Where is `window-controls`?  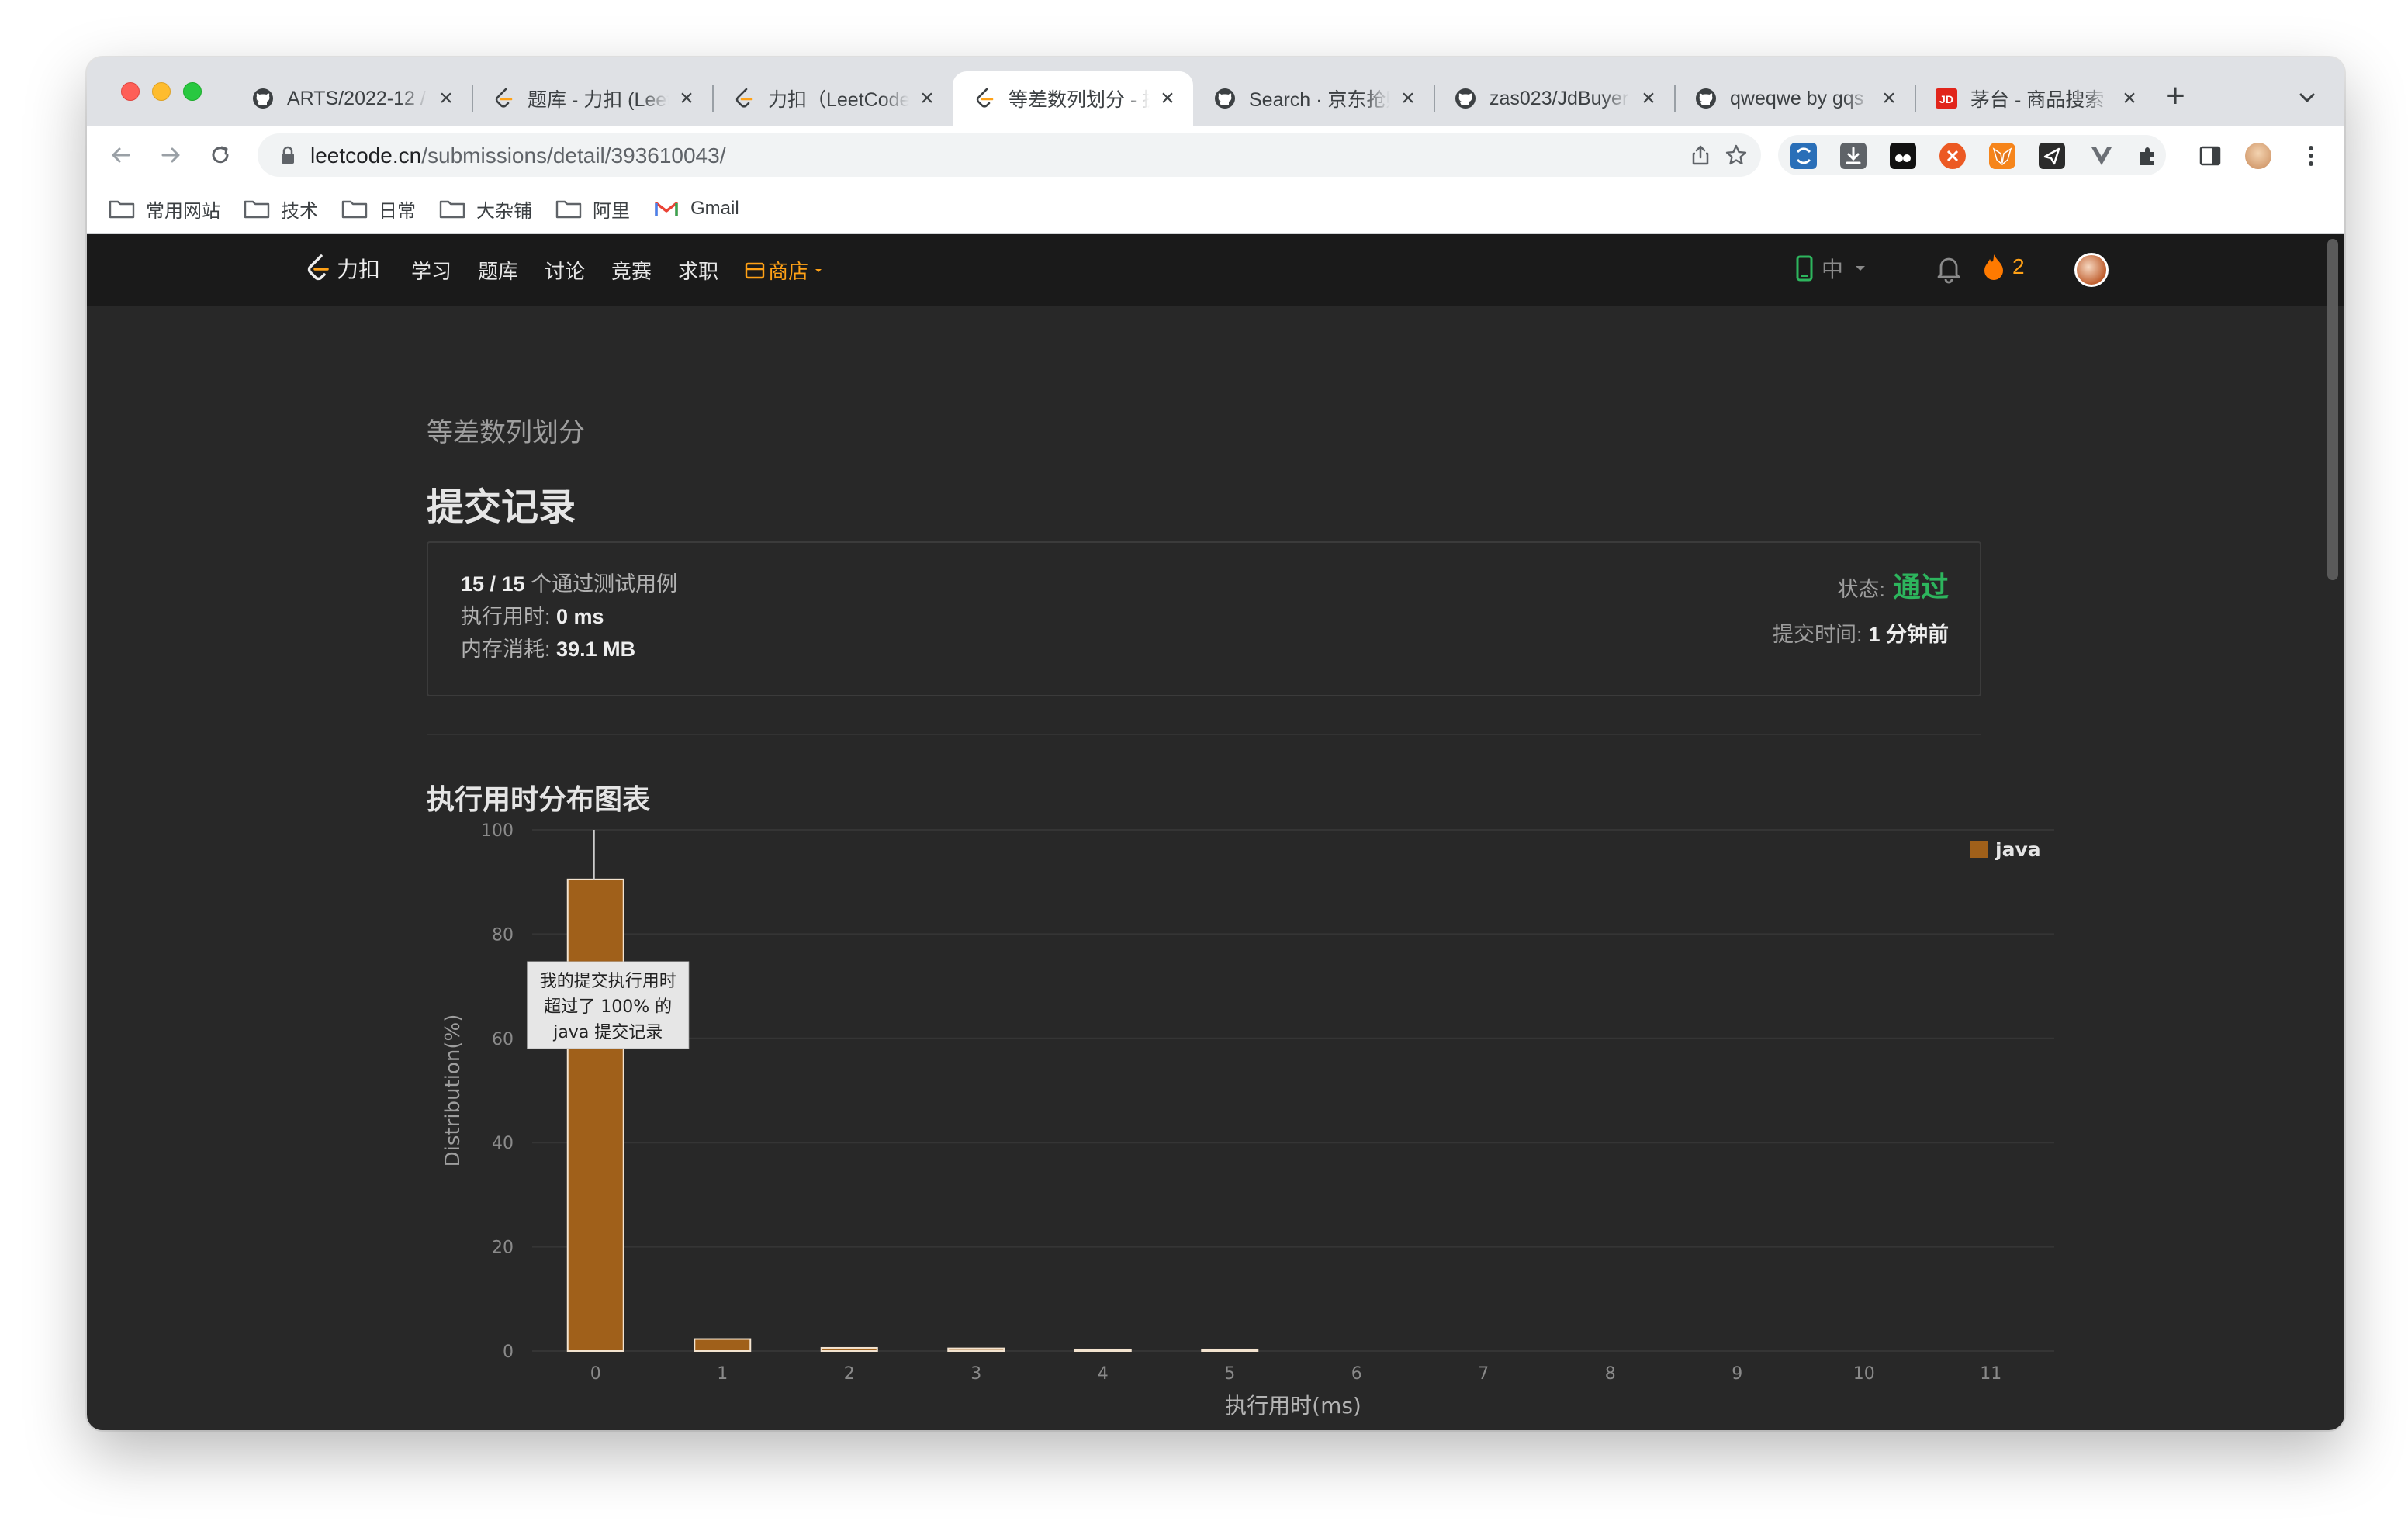
window-controls is located at coordinates (161, 91).